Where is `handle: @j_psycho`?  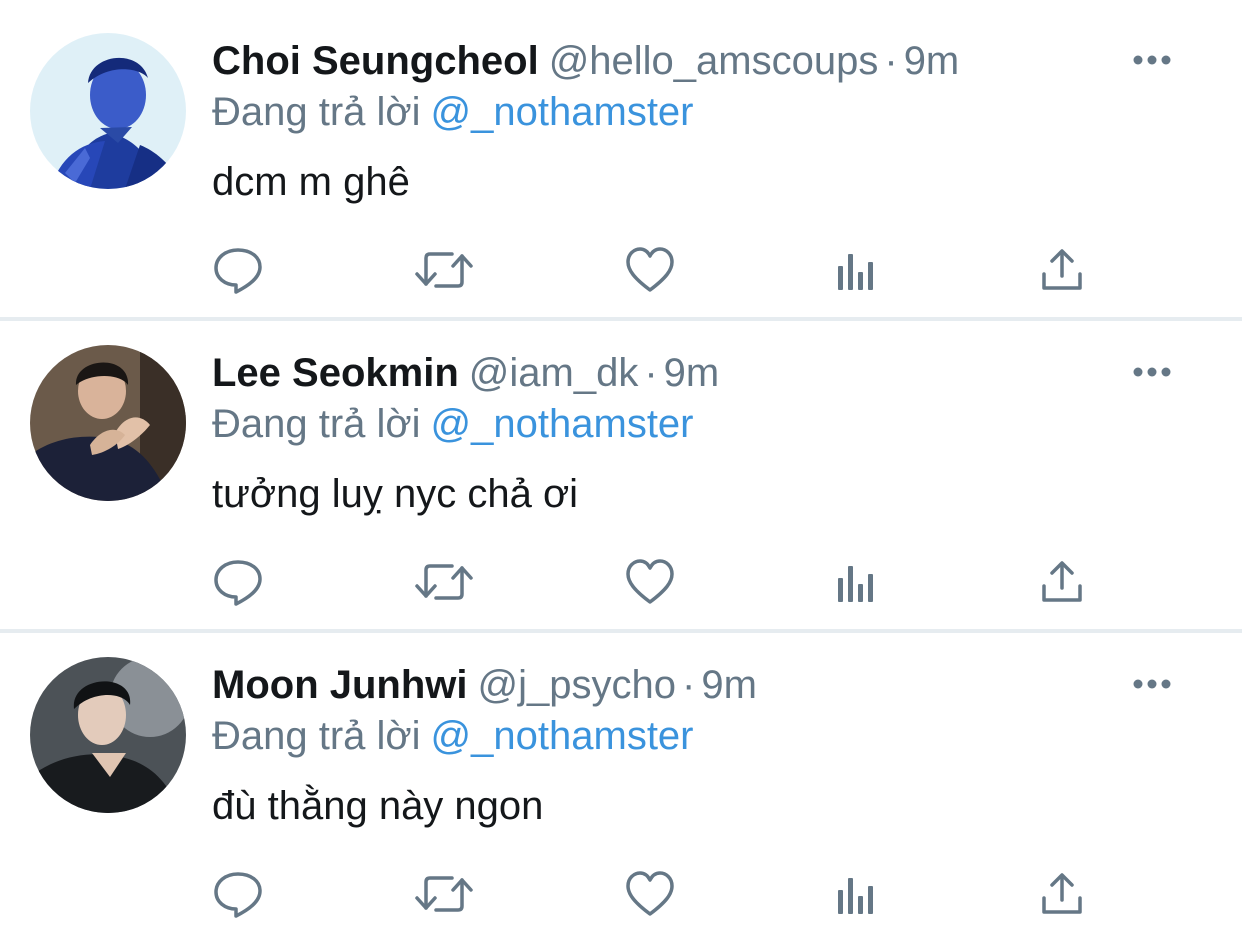
handle: @j_psycho is located at coordinates (577, 685).